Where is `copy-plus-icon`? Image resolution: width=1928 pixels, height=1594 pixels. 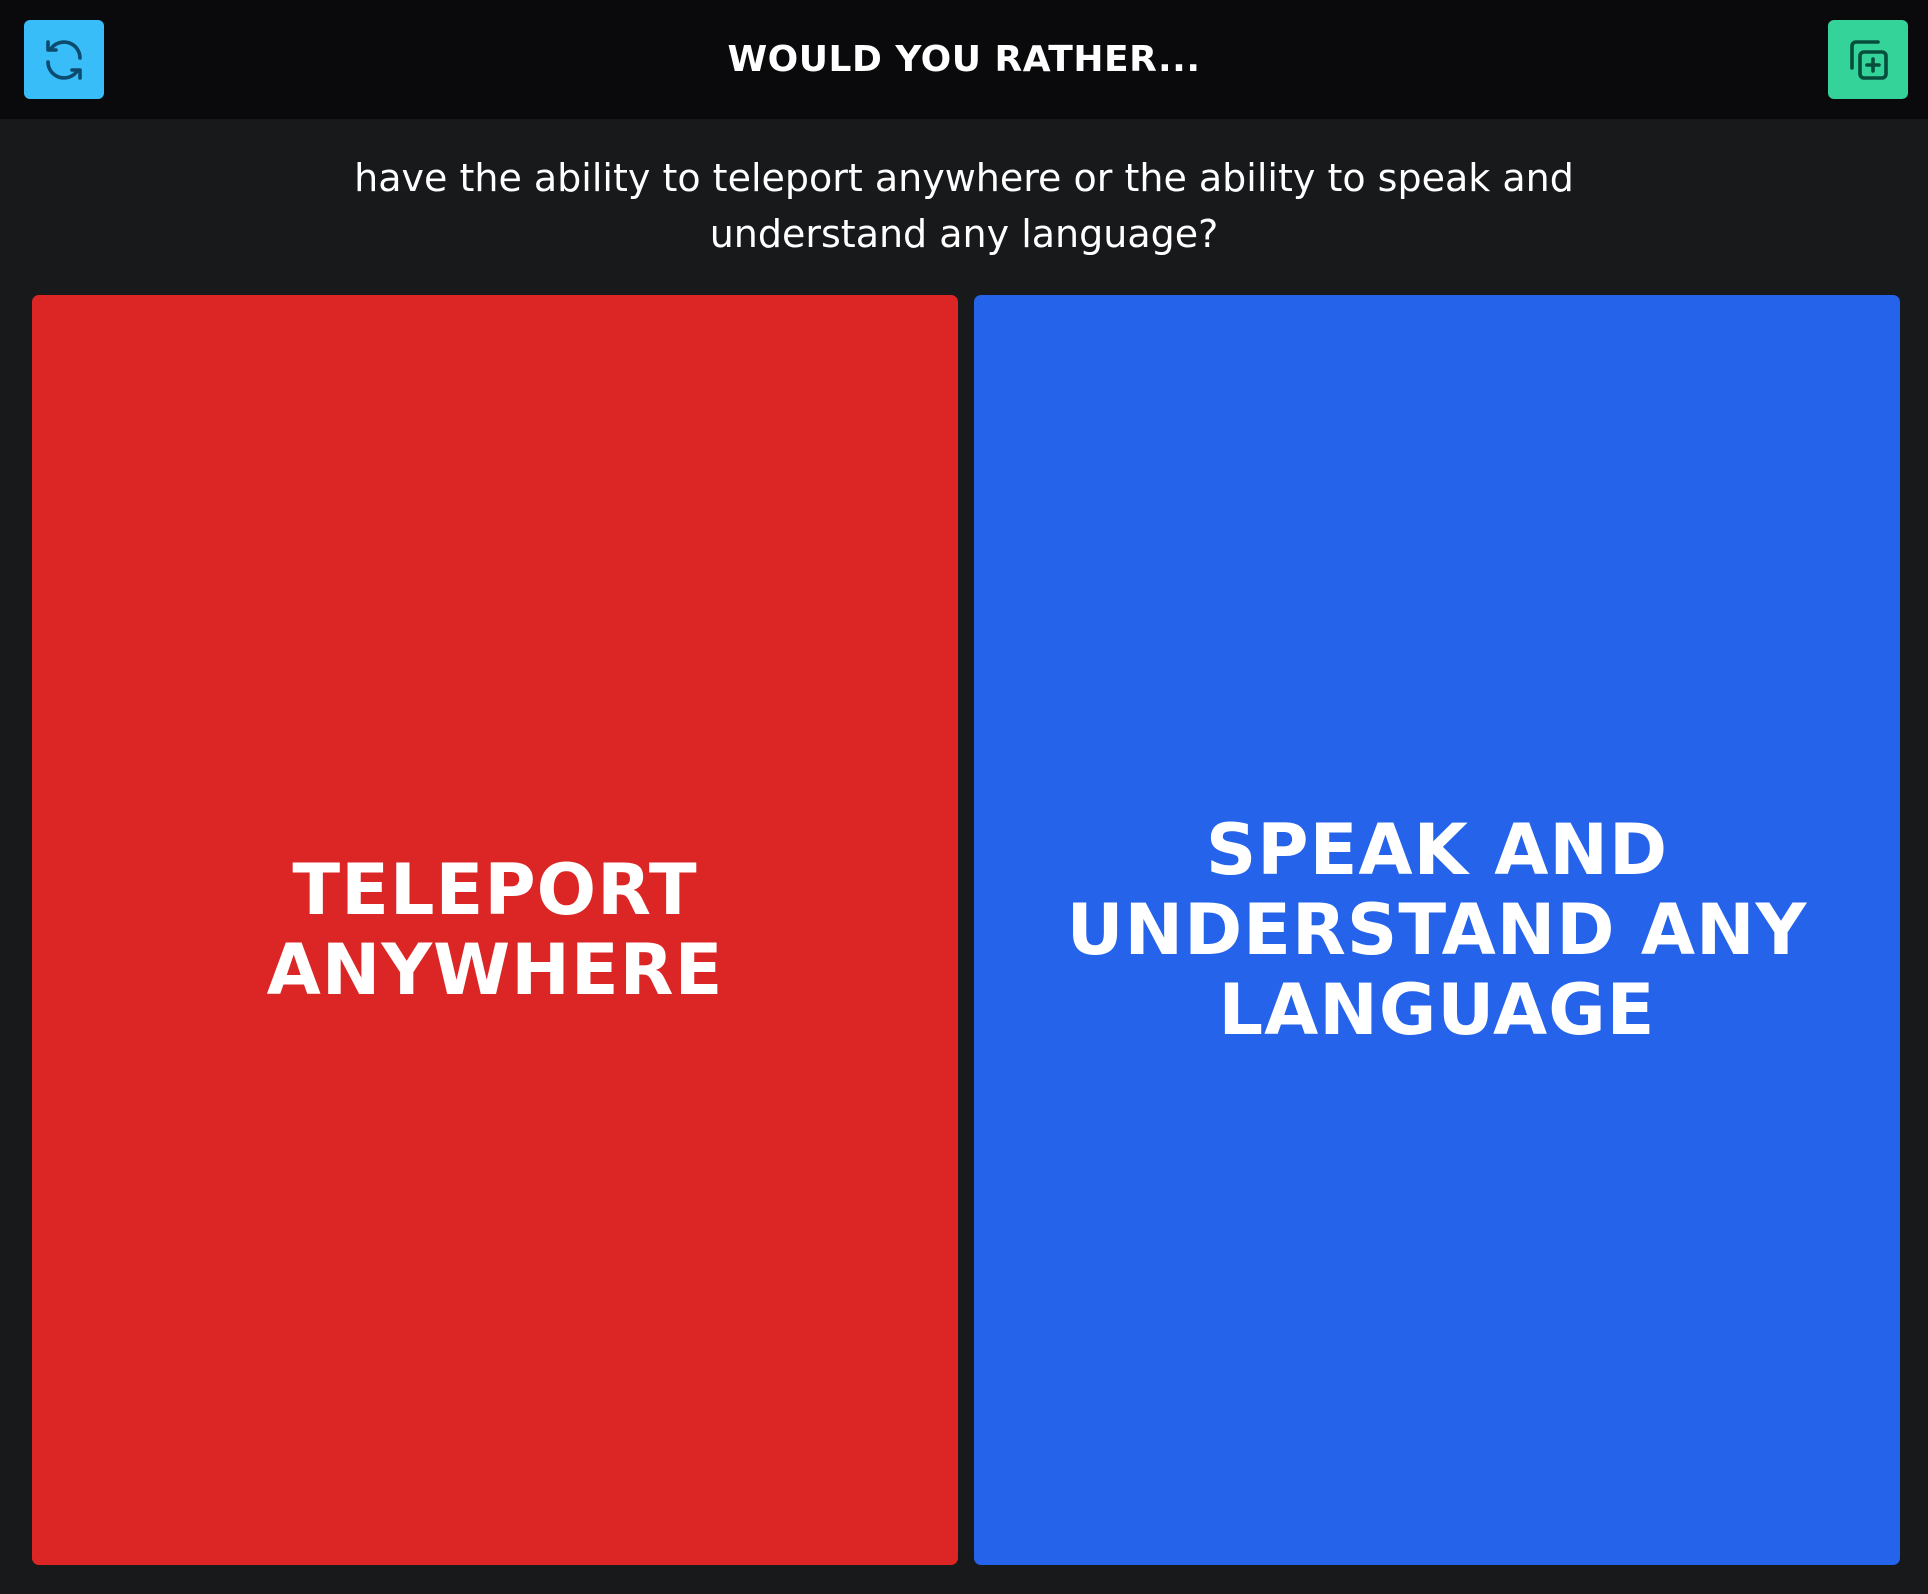 copy-plus-icon is located at coordinates (1869, 59).